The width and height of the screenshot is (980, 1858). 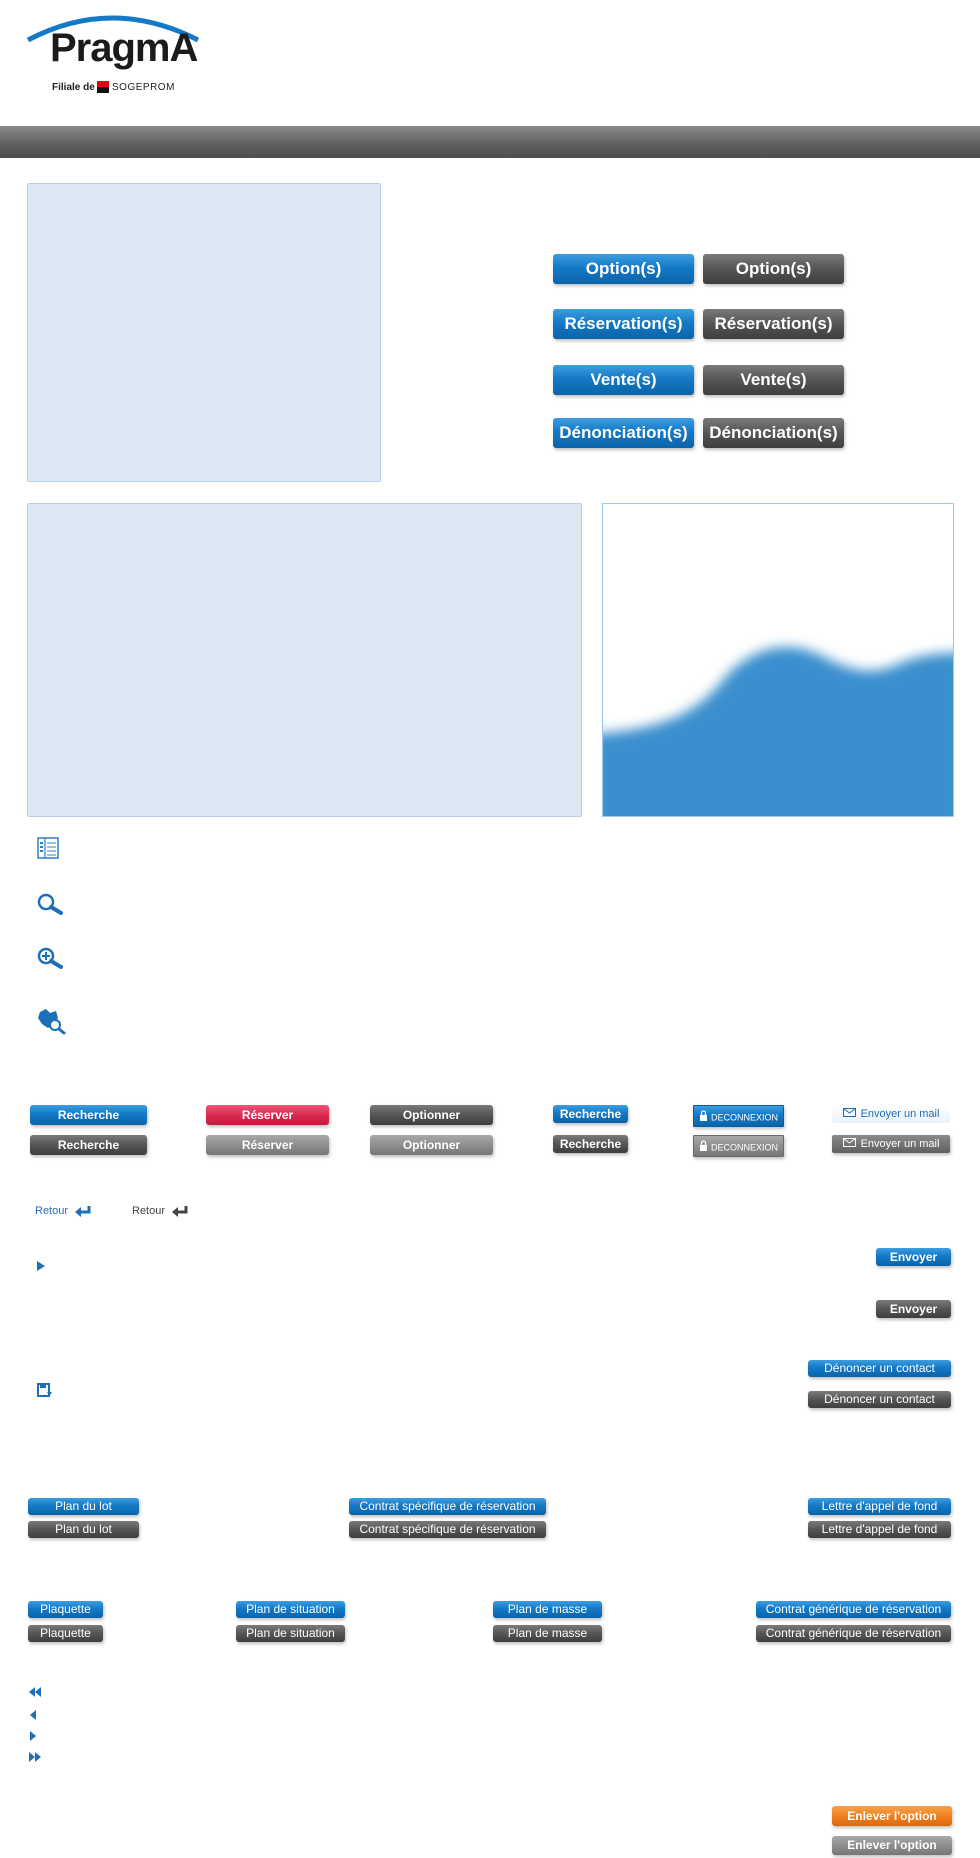 I want to click on options-button-alt: Option(s), so click(x=773, y=269).